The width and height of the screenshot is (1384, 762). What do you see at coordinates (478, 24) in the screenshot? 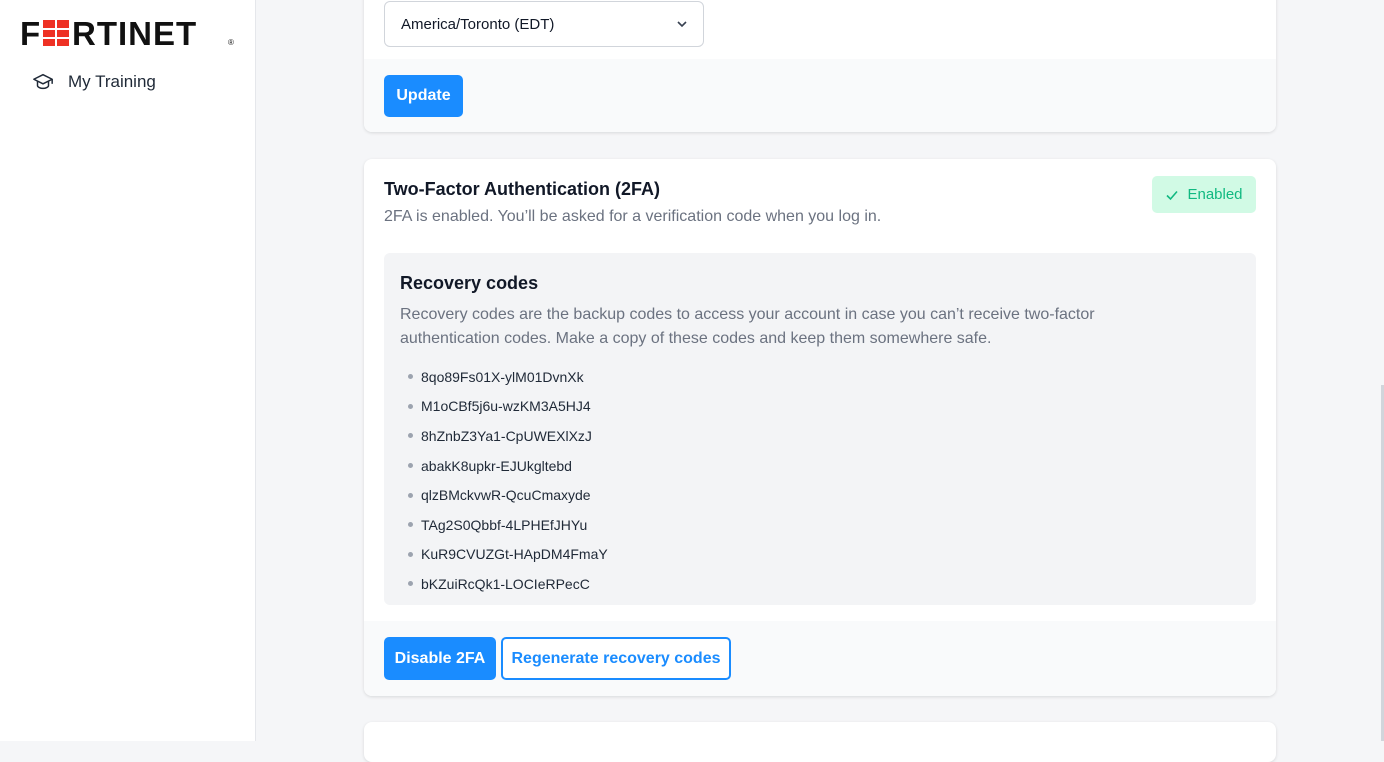
I see `timezone-select-value: America/Toronto (EDT)` at bounding box center [478, 24].